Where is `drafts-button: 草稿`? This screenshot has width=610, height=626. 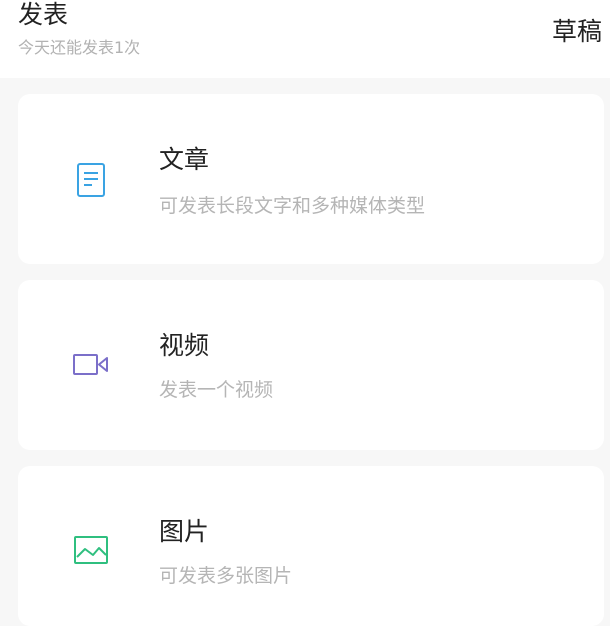
drafts-button: 草稿 is located at coordinates (577, 32).